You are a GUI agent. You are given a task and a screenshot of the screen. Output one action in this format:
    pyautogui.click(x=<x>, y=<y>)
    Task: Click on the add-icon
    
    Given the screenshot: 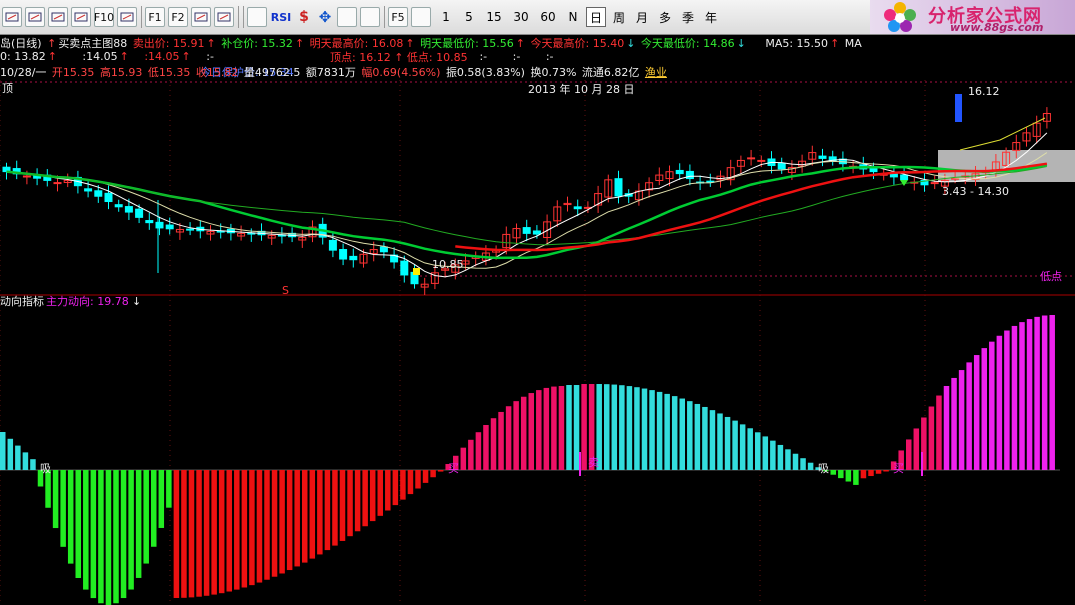 What is the action you would take?
    pyautogui.click(x=370, y=17)
    